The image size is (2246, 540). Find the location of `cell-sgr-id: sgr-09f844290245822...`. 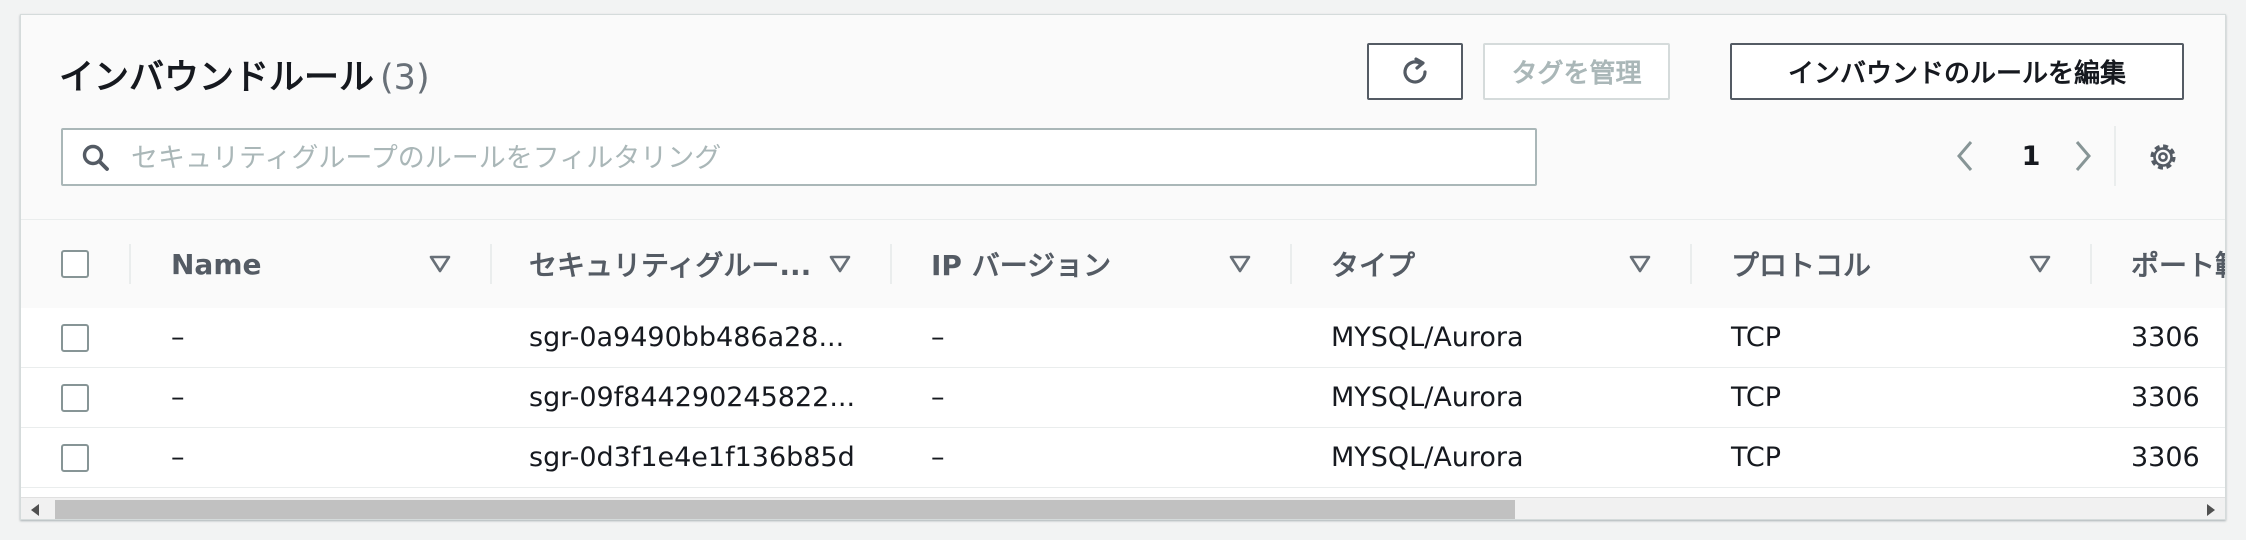

cell-sgr-id: sgr-09f844290245822... is located at coordinates (692, 397).